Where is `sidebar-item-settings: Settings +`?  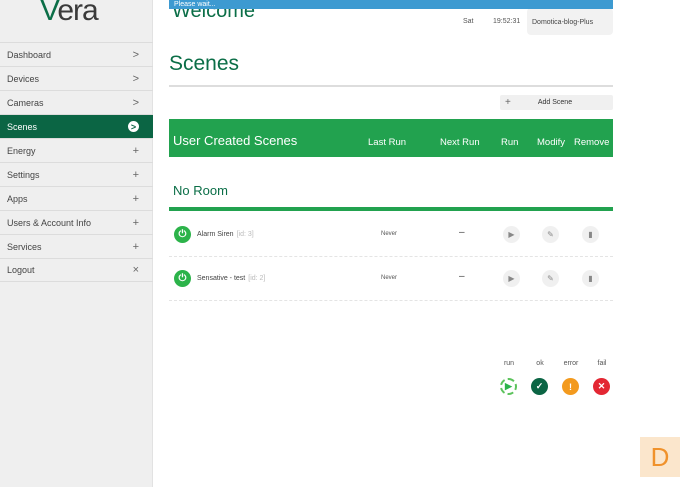
sidebar-item-settings: Settings + is located at coordinates (76, 174).